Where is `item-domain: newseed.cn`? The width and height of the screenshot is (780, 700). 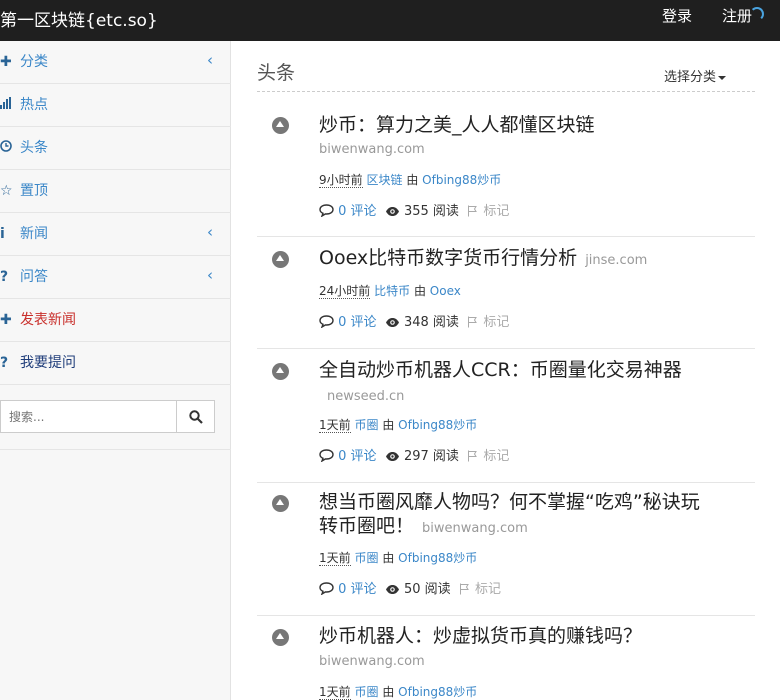
item-domain: newseed.cn is located at coordinates (366, 396).